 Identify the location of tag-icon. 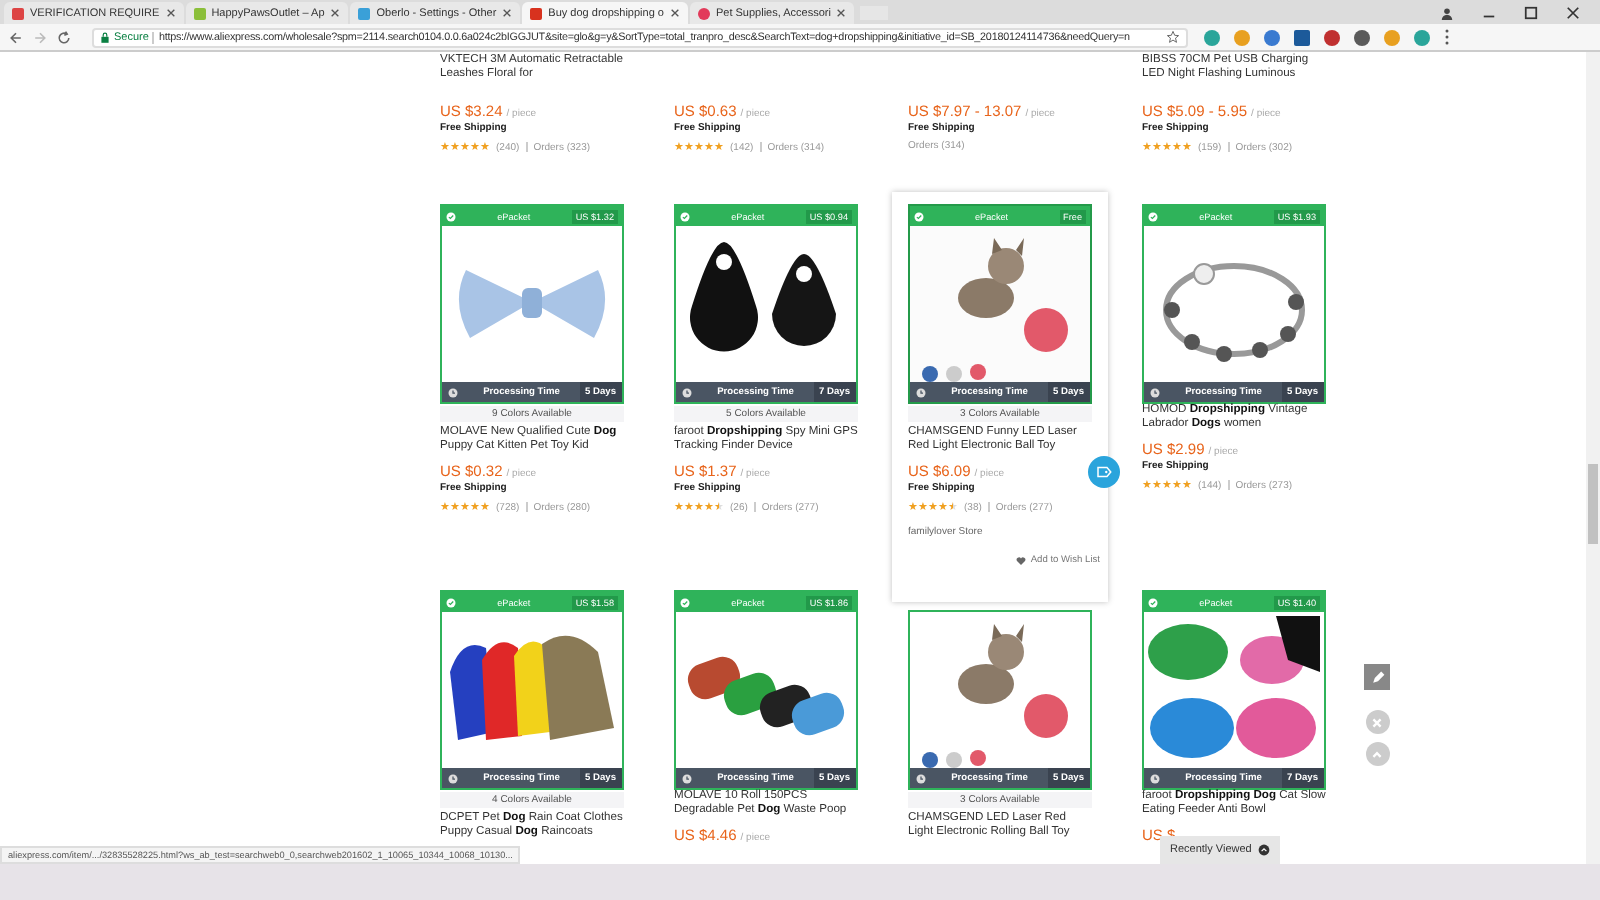
(1104, 472).